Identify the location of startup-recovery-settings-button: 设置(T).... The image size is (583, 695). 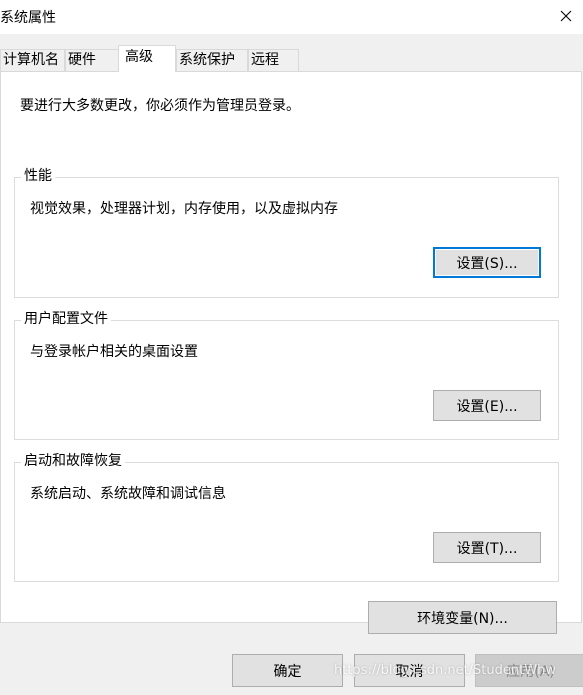
(487, 547).